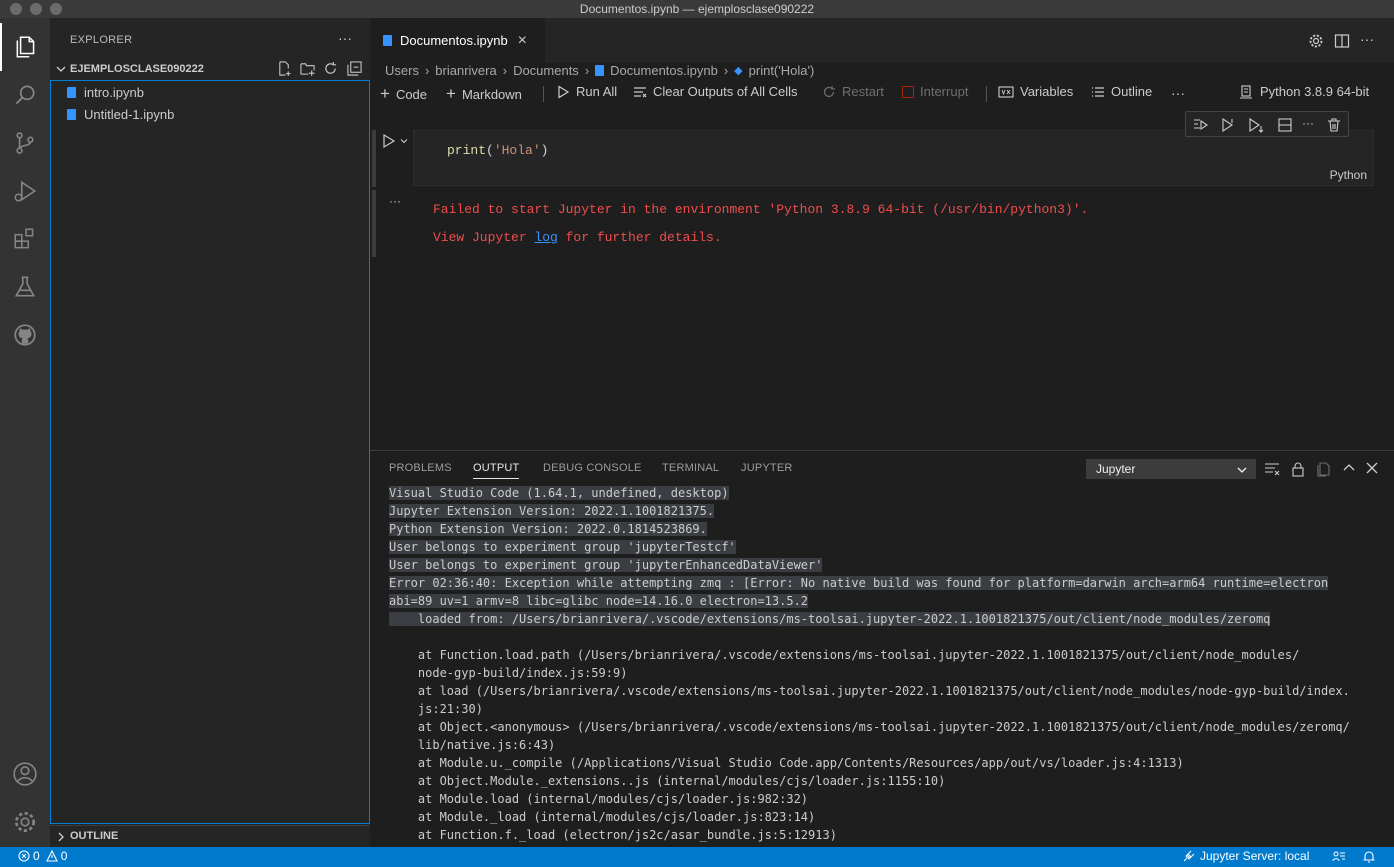  Describe the element at coordinates (545, 237) in the screenshot. I see `log-link: log` at that location.